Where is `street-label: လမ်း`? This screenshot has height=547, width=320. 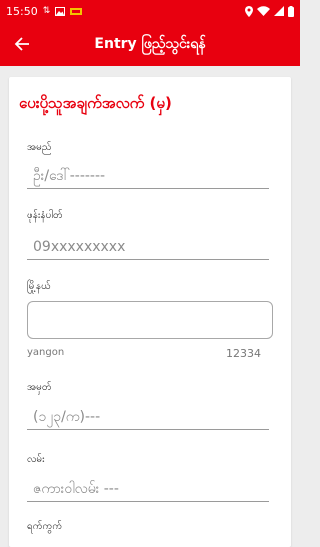 street-label: လမ်း is located at coordinates (36, 459).